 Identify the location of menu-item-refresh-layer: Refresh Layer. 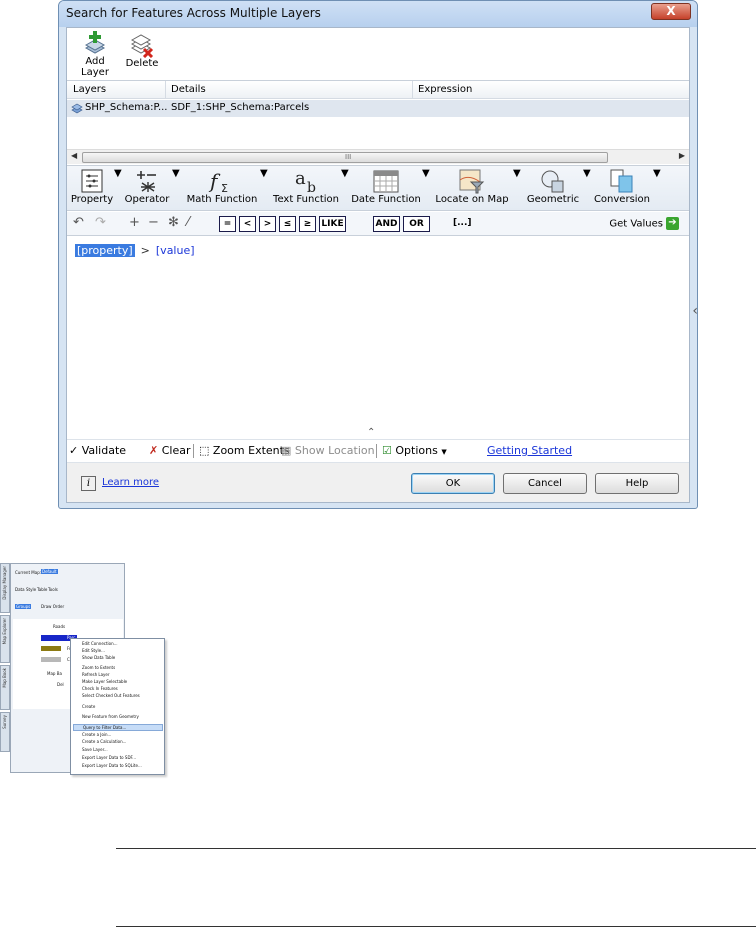
(118, 675).